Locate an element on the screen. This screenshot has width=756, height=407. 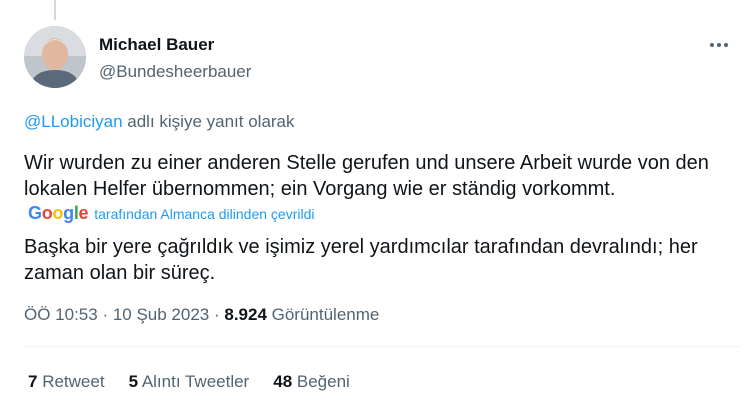
divider is located at coordinates (382, 346).